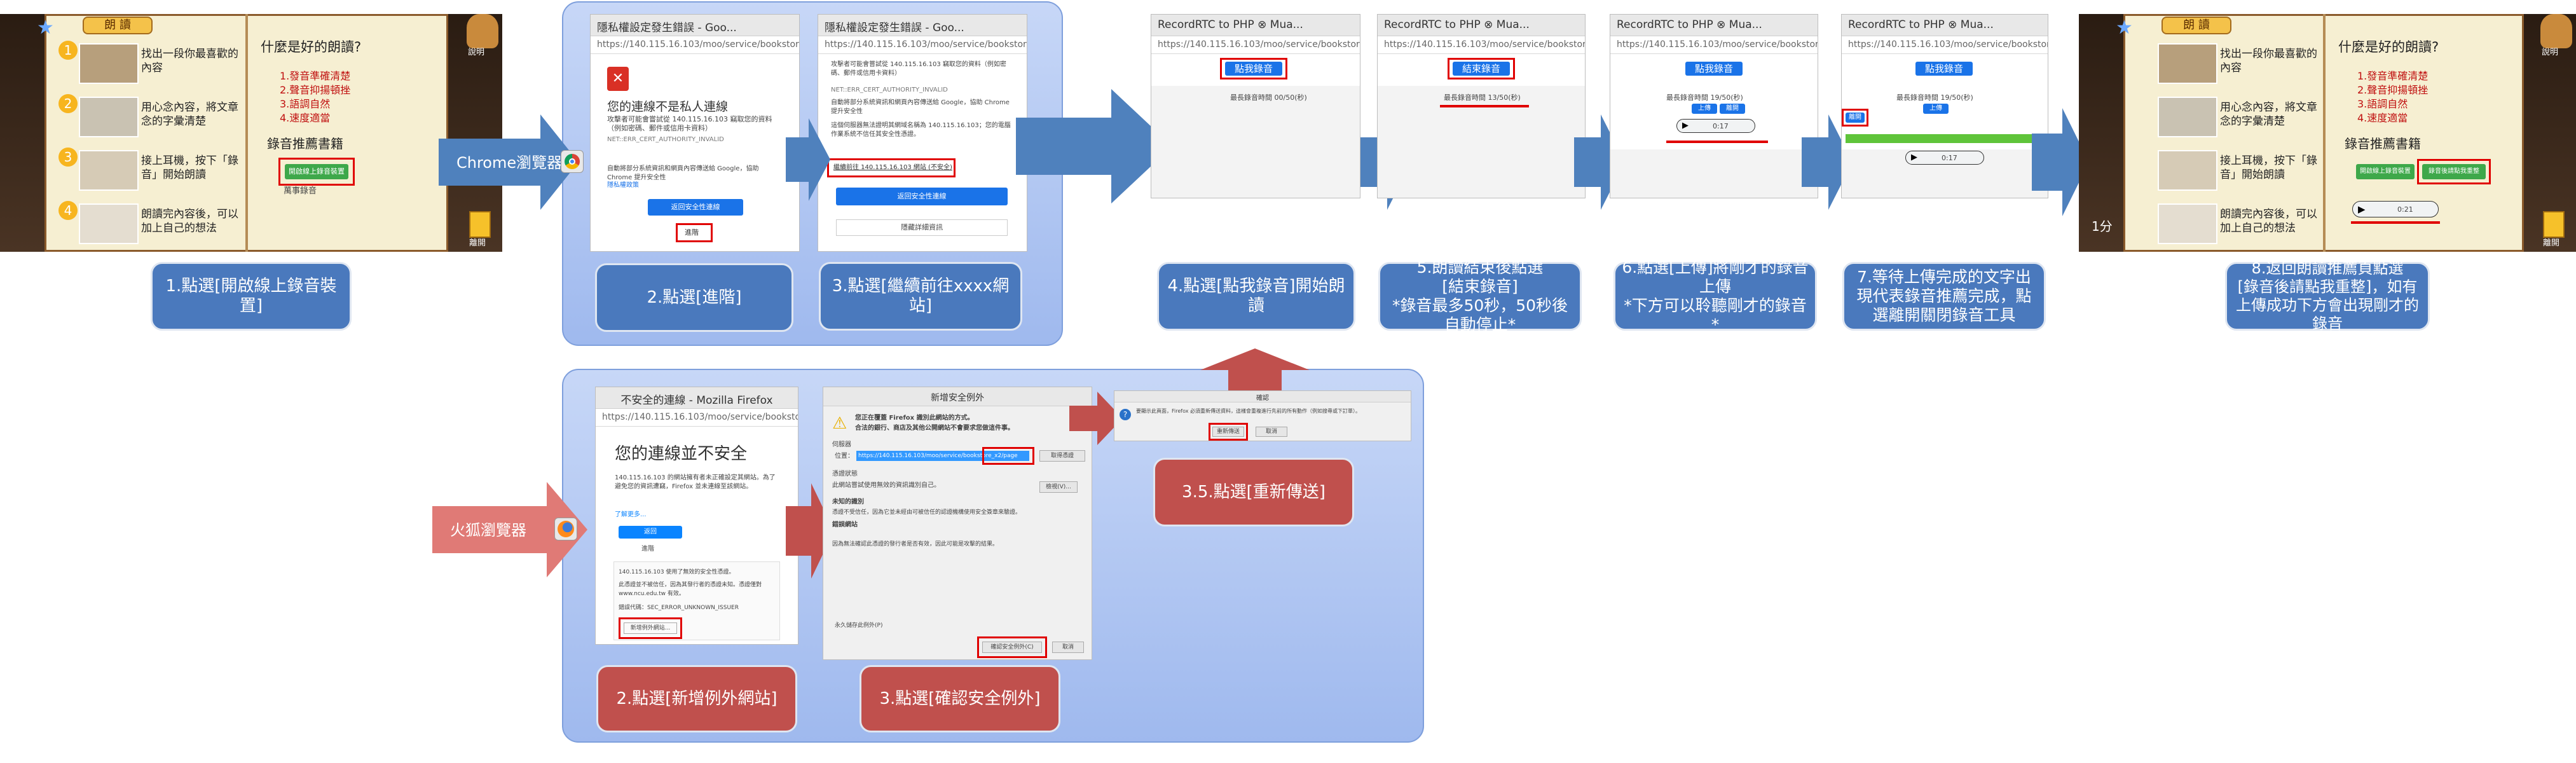  What do you see at coordinates (1934, 97) in the screenshot?
I see `recorder-status-7: 最長錄音時間 19/50(秒)` at bounding box center [1934, 97].